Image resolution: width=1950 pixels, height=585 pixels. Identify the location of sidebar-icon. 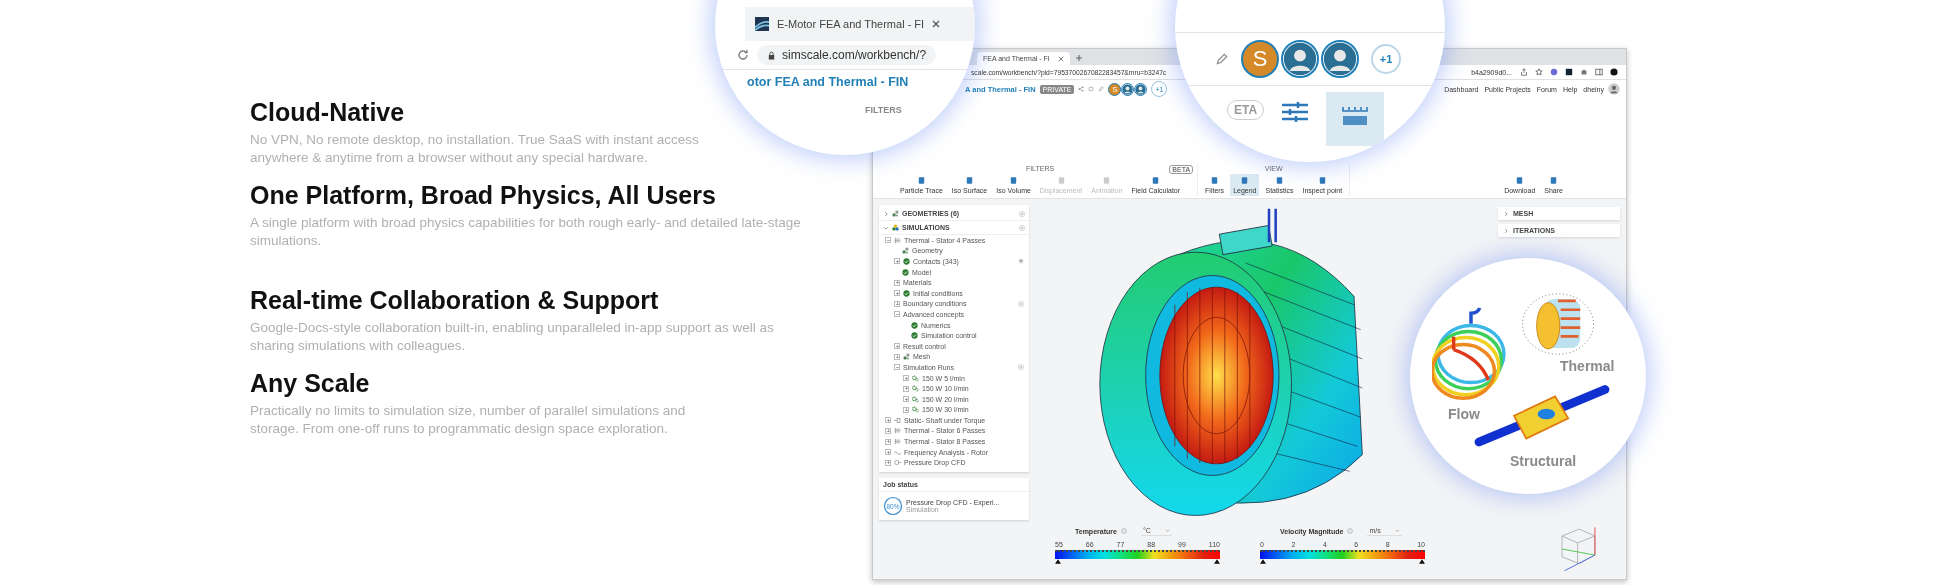
(1599, 72).